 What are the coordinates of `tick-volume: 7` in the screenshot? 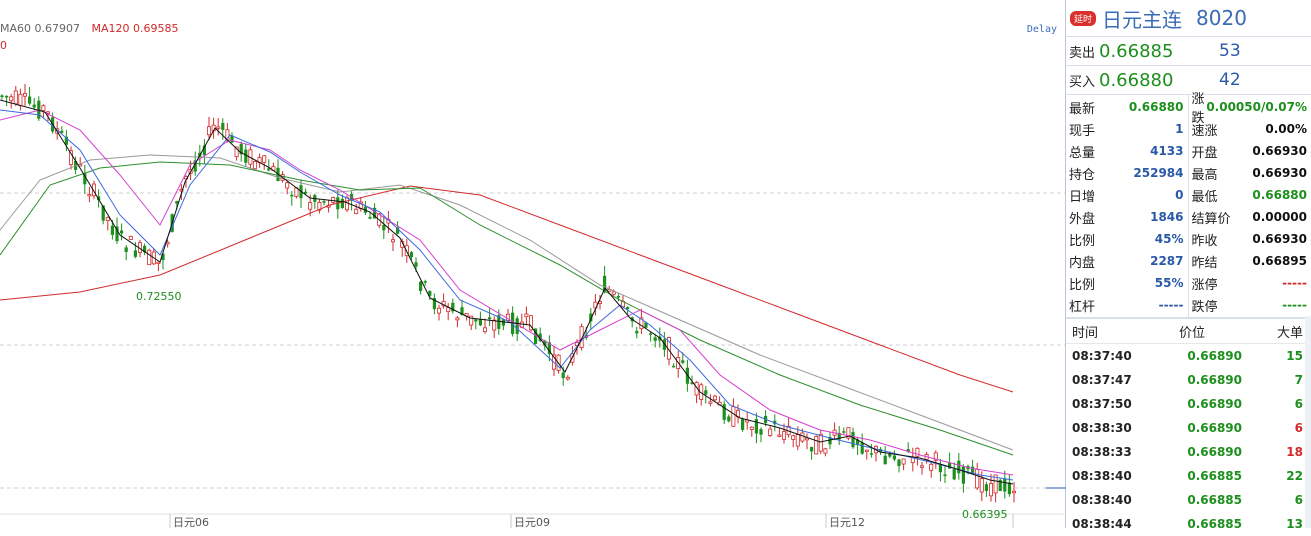 It's located at (1276, 380).